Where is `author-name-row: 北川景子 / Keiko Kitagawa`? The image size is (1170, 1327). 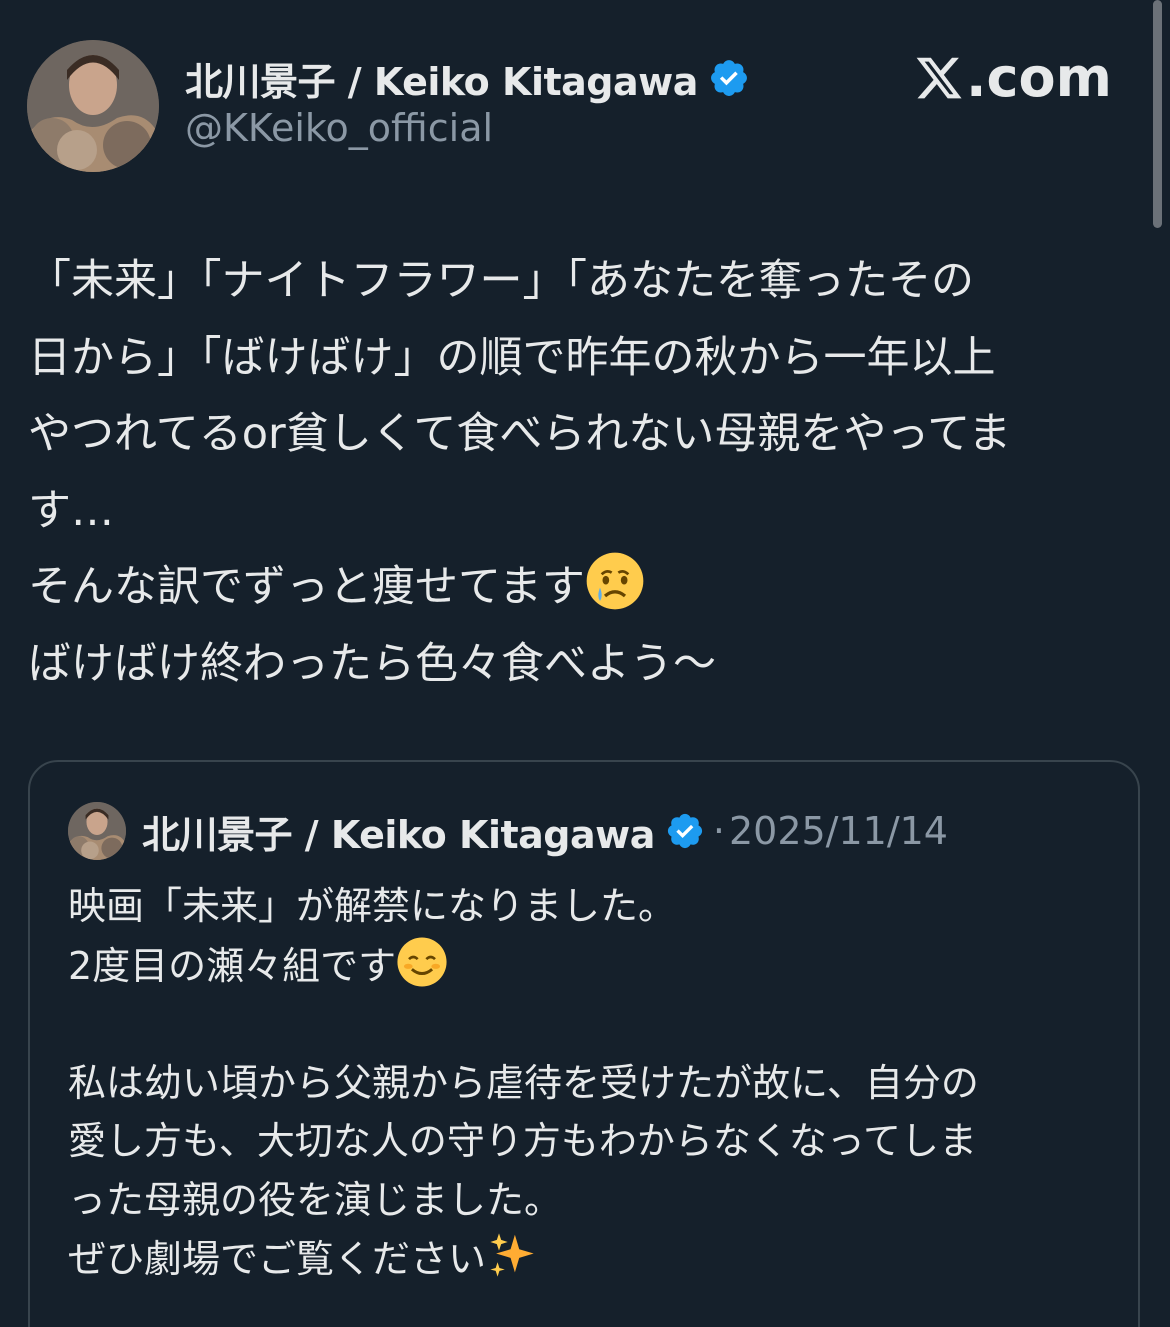 author-name-row: 北川景子 / Keiko Kitagawa is located at coordinates (467, 78).